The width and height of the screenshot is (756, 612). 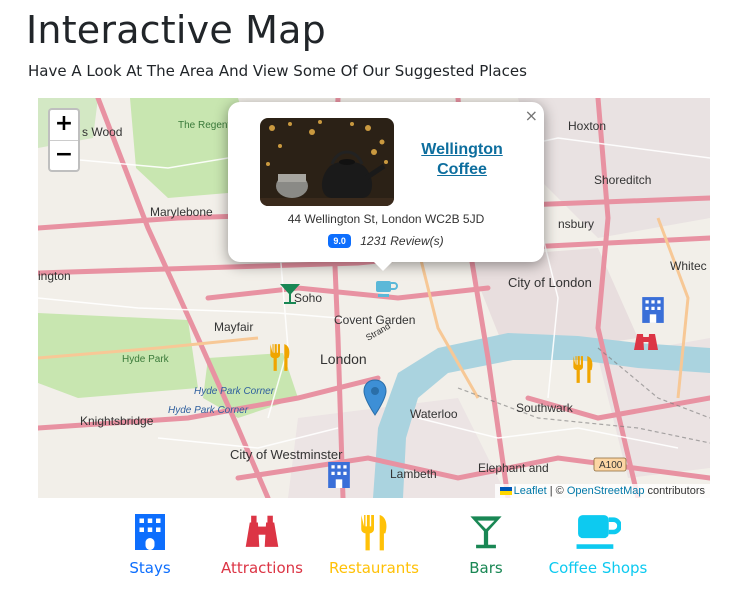 I want to click on map-label: Waterloo, so click(x=434, y=414).